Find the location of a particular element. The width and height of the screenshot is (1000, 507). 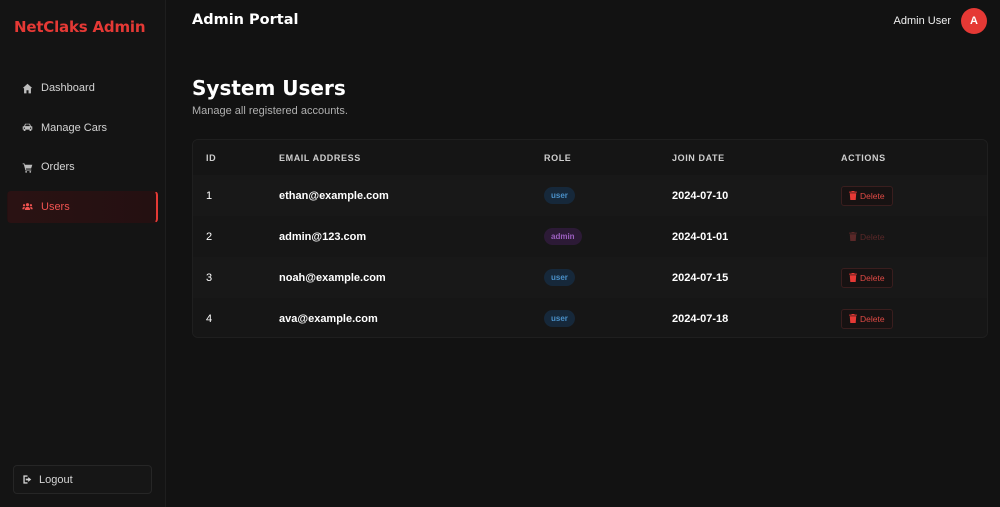

user-email: ethan@example.com is located at coordinates (334, 195).